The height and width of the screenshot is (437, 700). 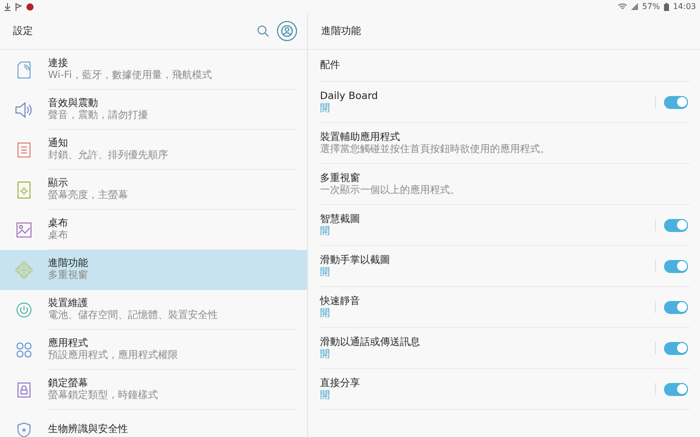 I want to click on feature-description: 一次顯示一個以上的應用程式。, so click(x=390, y=190).